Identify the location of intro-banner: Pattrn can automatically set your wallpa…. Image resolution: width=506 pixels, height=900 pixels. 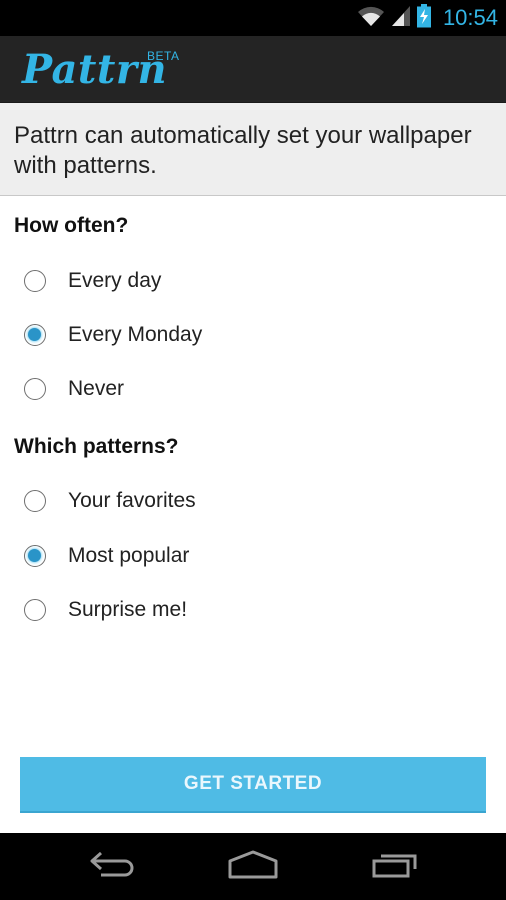
(253, 149).